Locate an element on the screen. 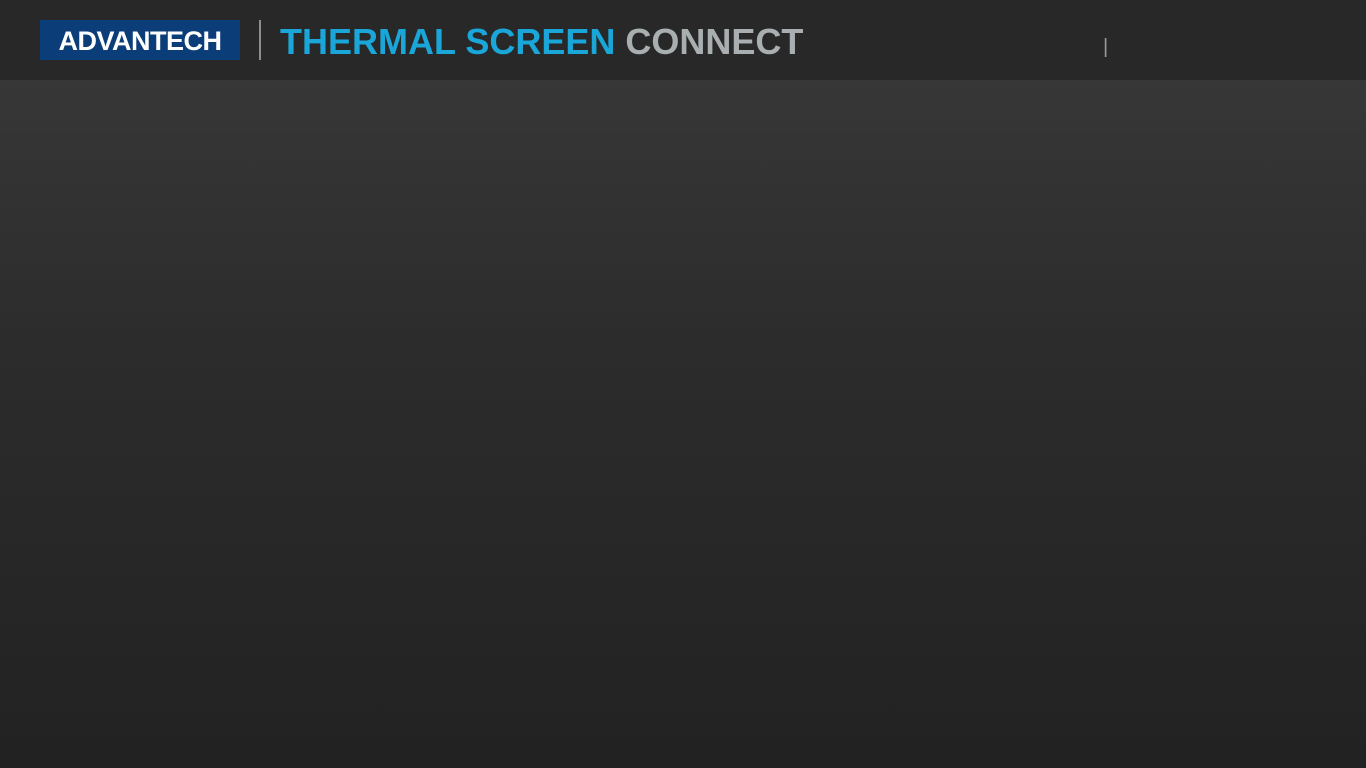 This screenshot has height=768, width=1366. logo-divider is located at coordinates (260, 40).